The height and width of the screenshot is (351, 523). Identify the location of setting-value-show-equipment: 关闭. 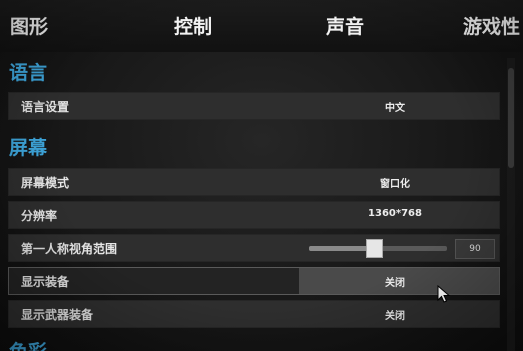
(395, 281).